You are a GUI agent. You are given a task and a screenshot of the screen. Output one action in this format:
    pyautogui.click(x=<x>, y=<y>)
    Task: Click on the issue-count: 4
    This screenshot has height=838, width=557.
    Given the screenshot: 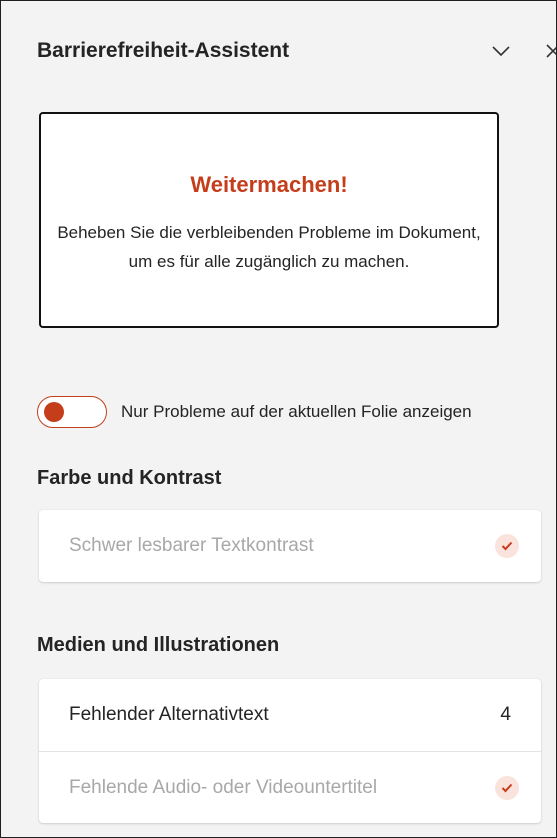 What is the action you would take?
    pyautogui.click(x=505, y=714)
    